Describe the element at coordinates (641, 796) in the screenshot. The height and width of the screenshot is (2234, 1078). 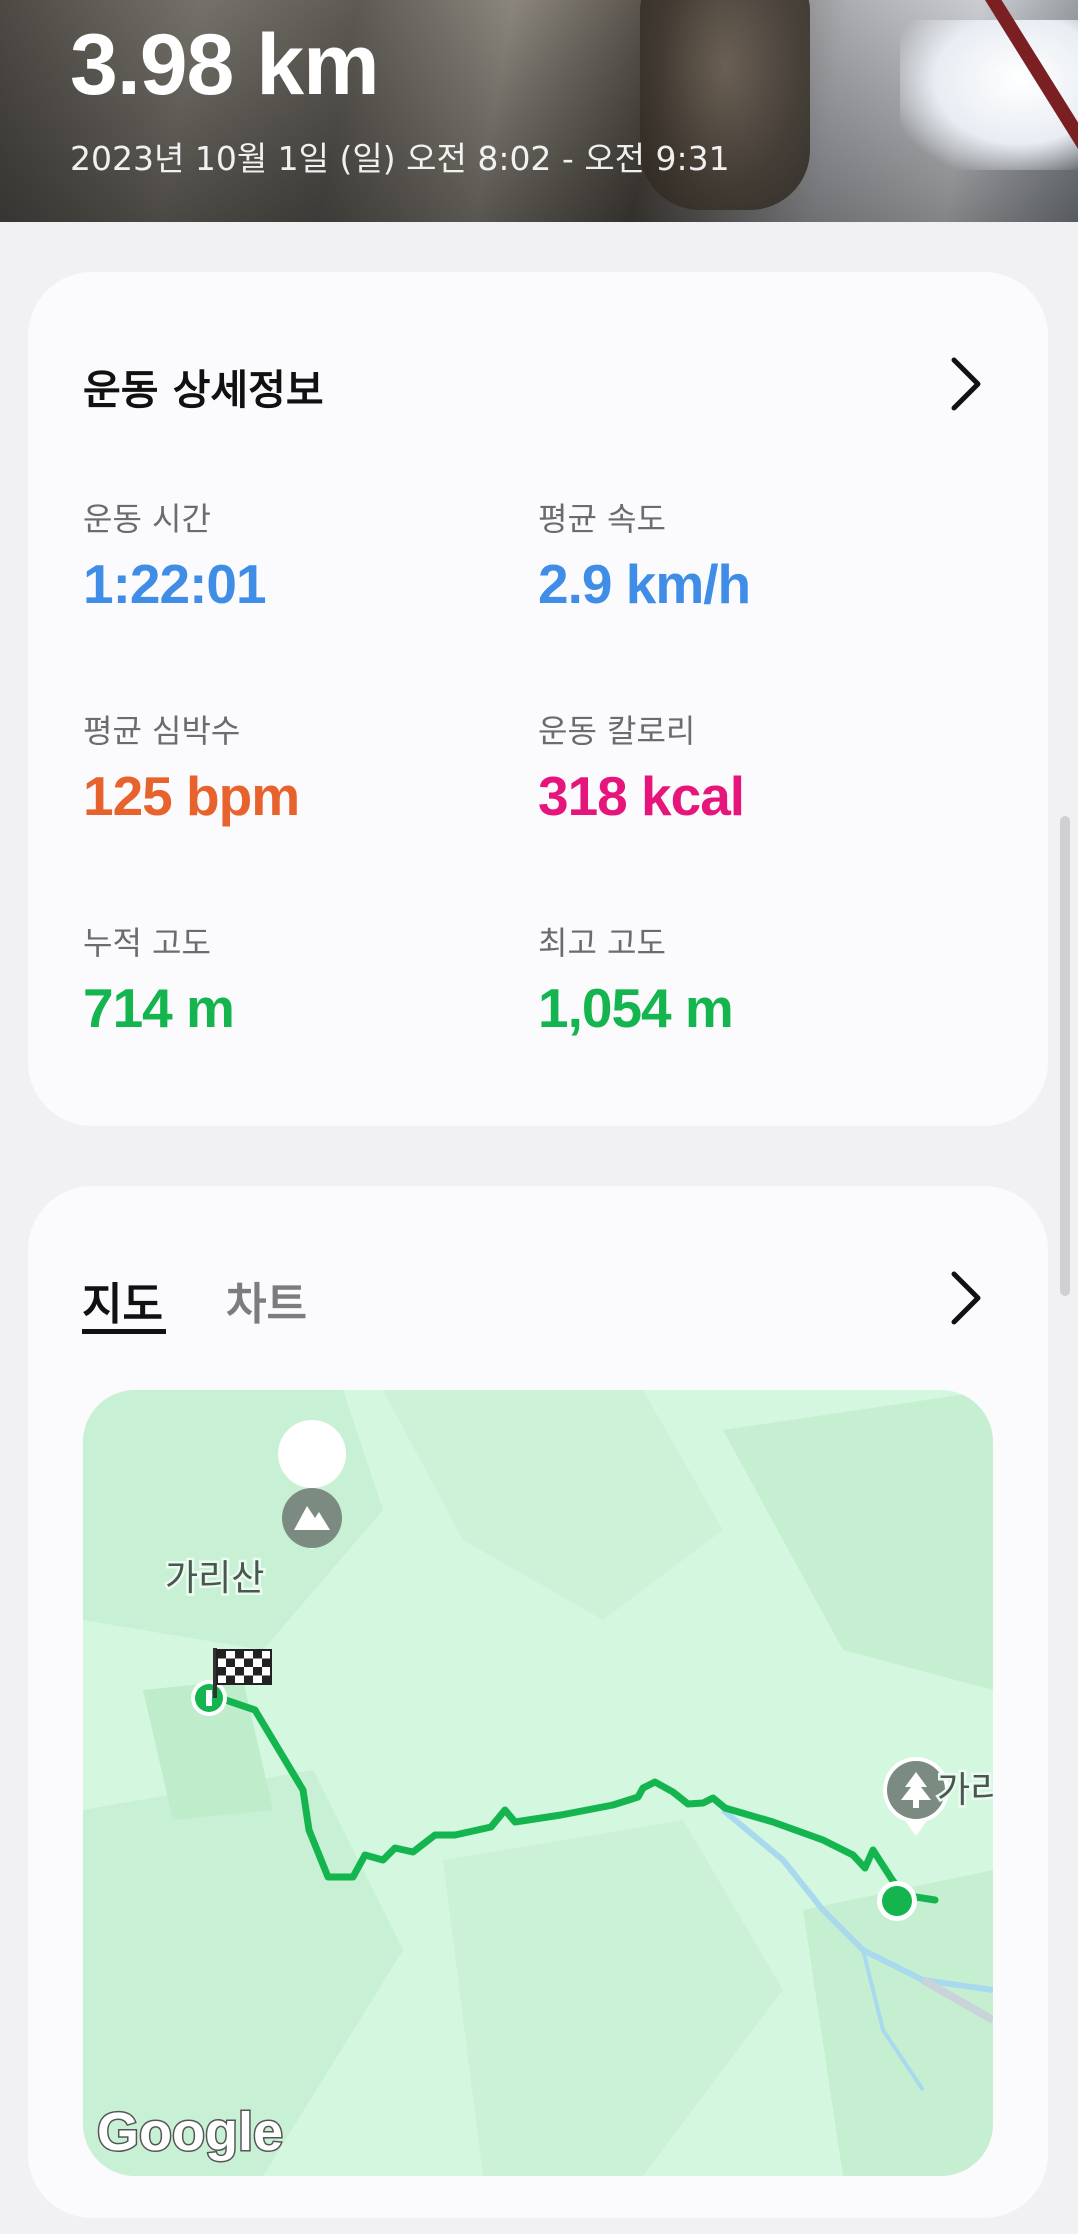
I see `stat-value: 318 kcal` at that location.